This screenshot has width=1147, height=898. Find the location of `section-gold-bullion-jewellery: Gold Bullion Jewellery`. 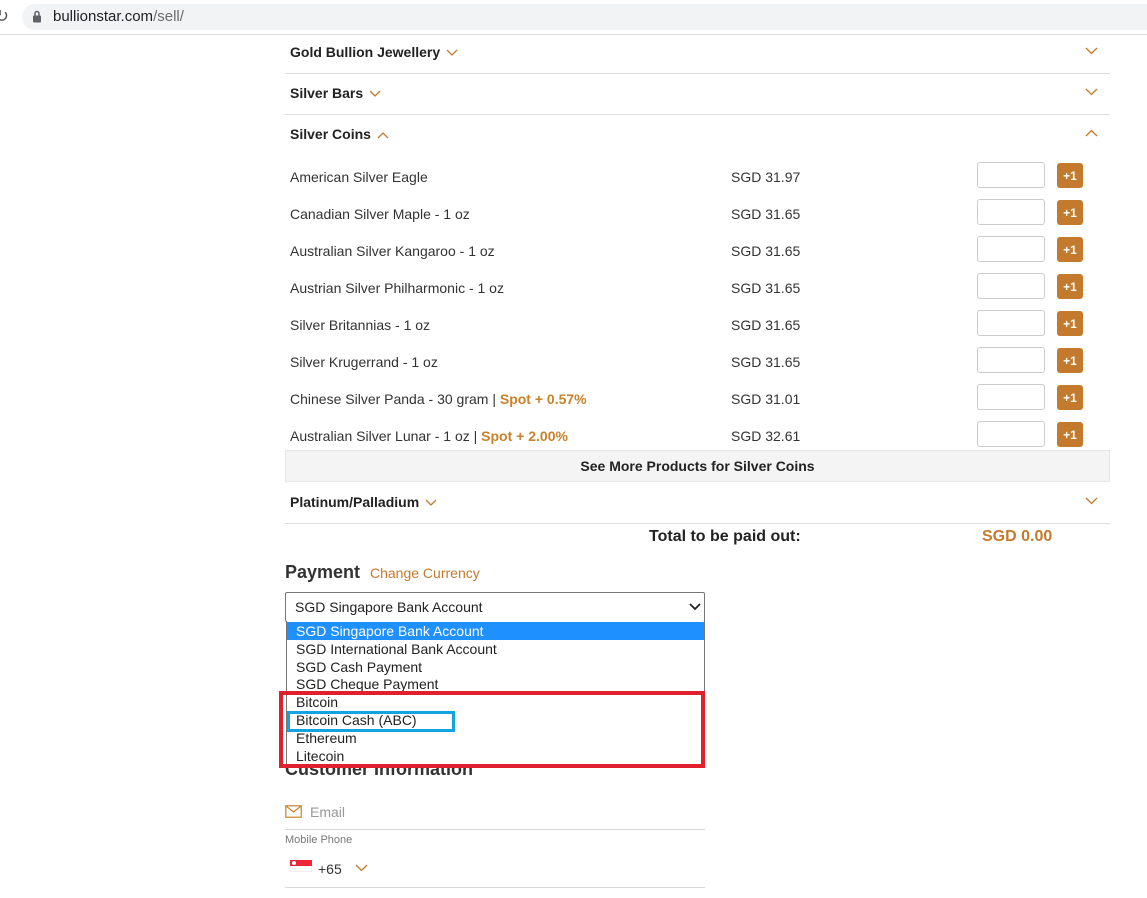

section-gold-bullion-jewellery: Gold Bullion Jewellery is located at coordinates (697, 53).